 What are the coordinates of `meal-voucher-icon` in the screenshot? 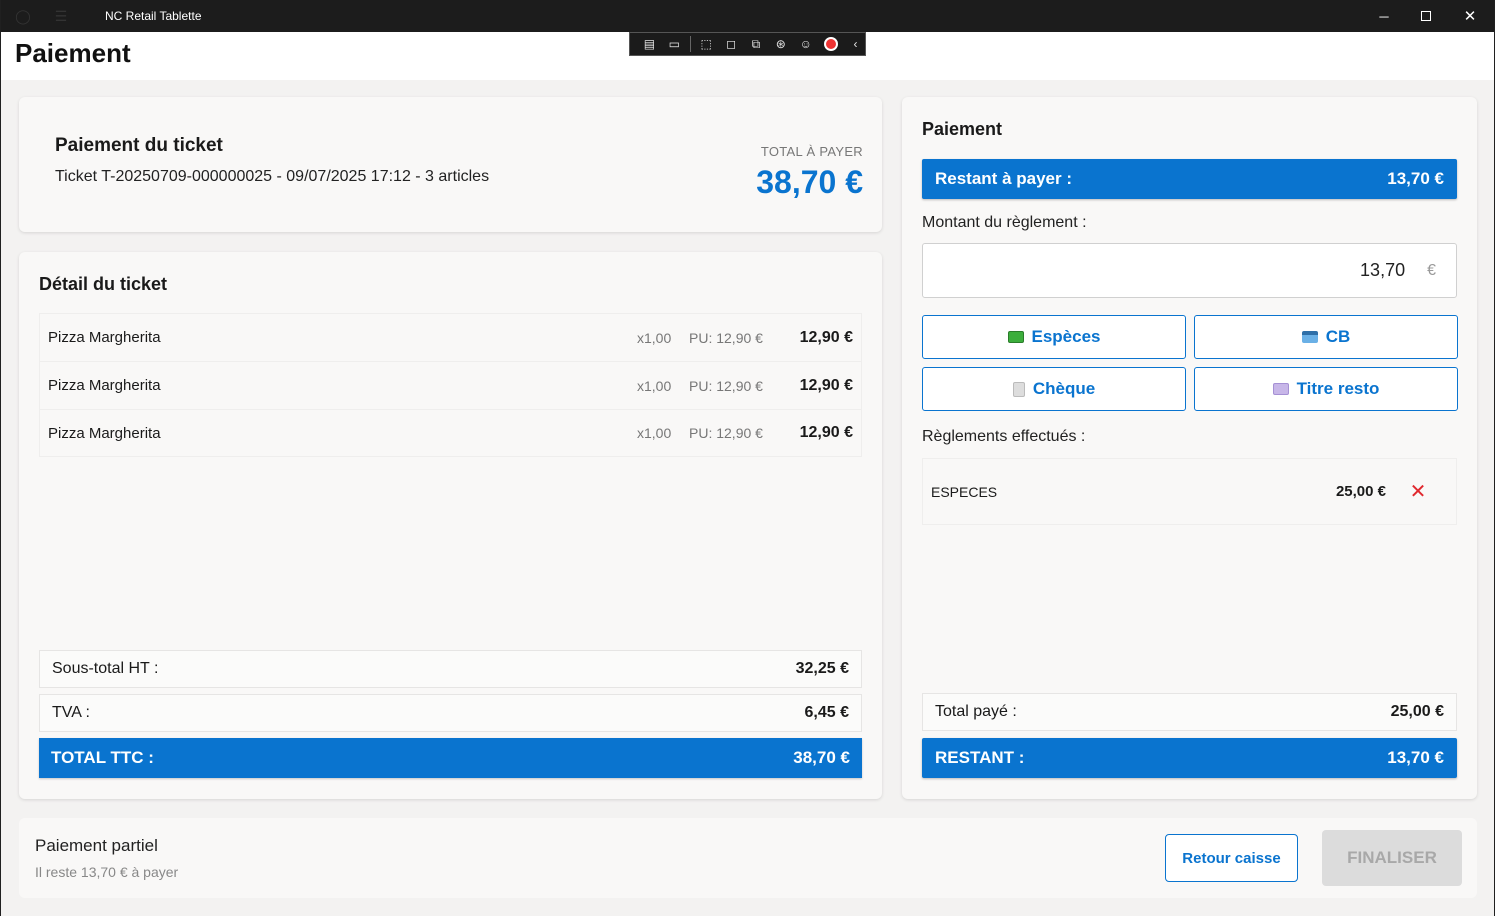 It's located at (1280, 389).